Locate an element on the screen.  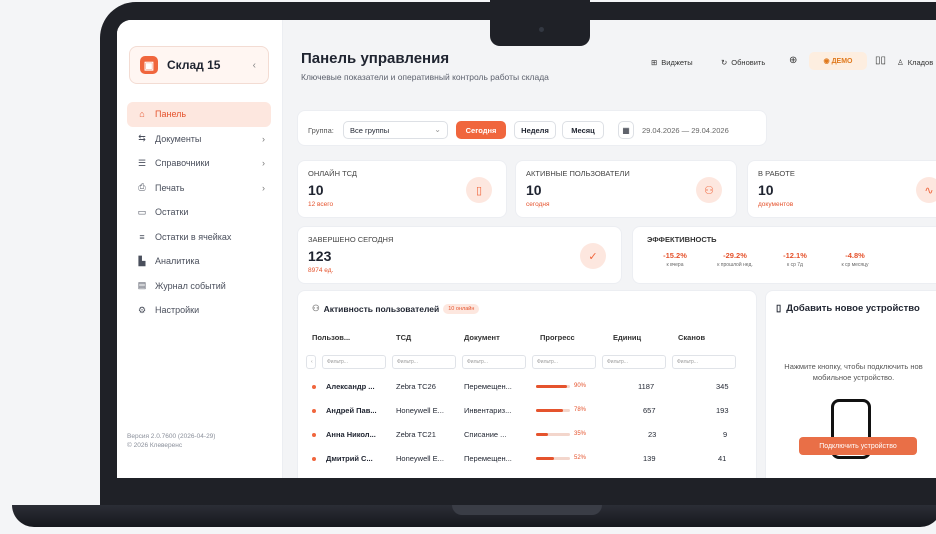
kpi-done-card: ЗАВЕРШЕНО СЕГОДНЯ 123 8974 ед. ✓ is located at coordinates (459, 255).